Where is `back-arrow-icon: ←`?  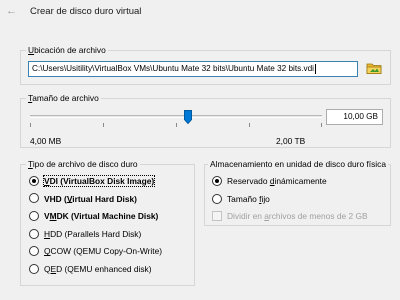 back-arrow-icon: ← is located at coordinates (12, 11).